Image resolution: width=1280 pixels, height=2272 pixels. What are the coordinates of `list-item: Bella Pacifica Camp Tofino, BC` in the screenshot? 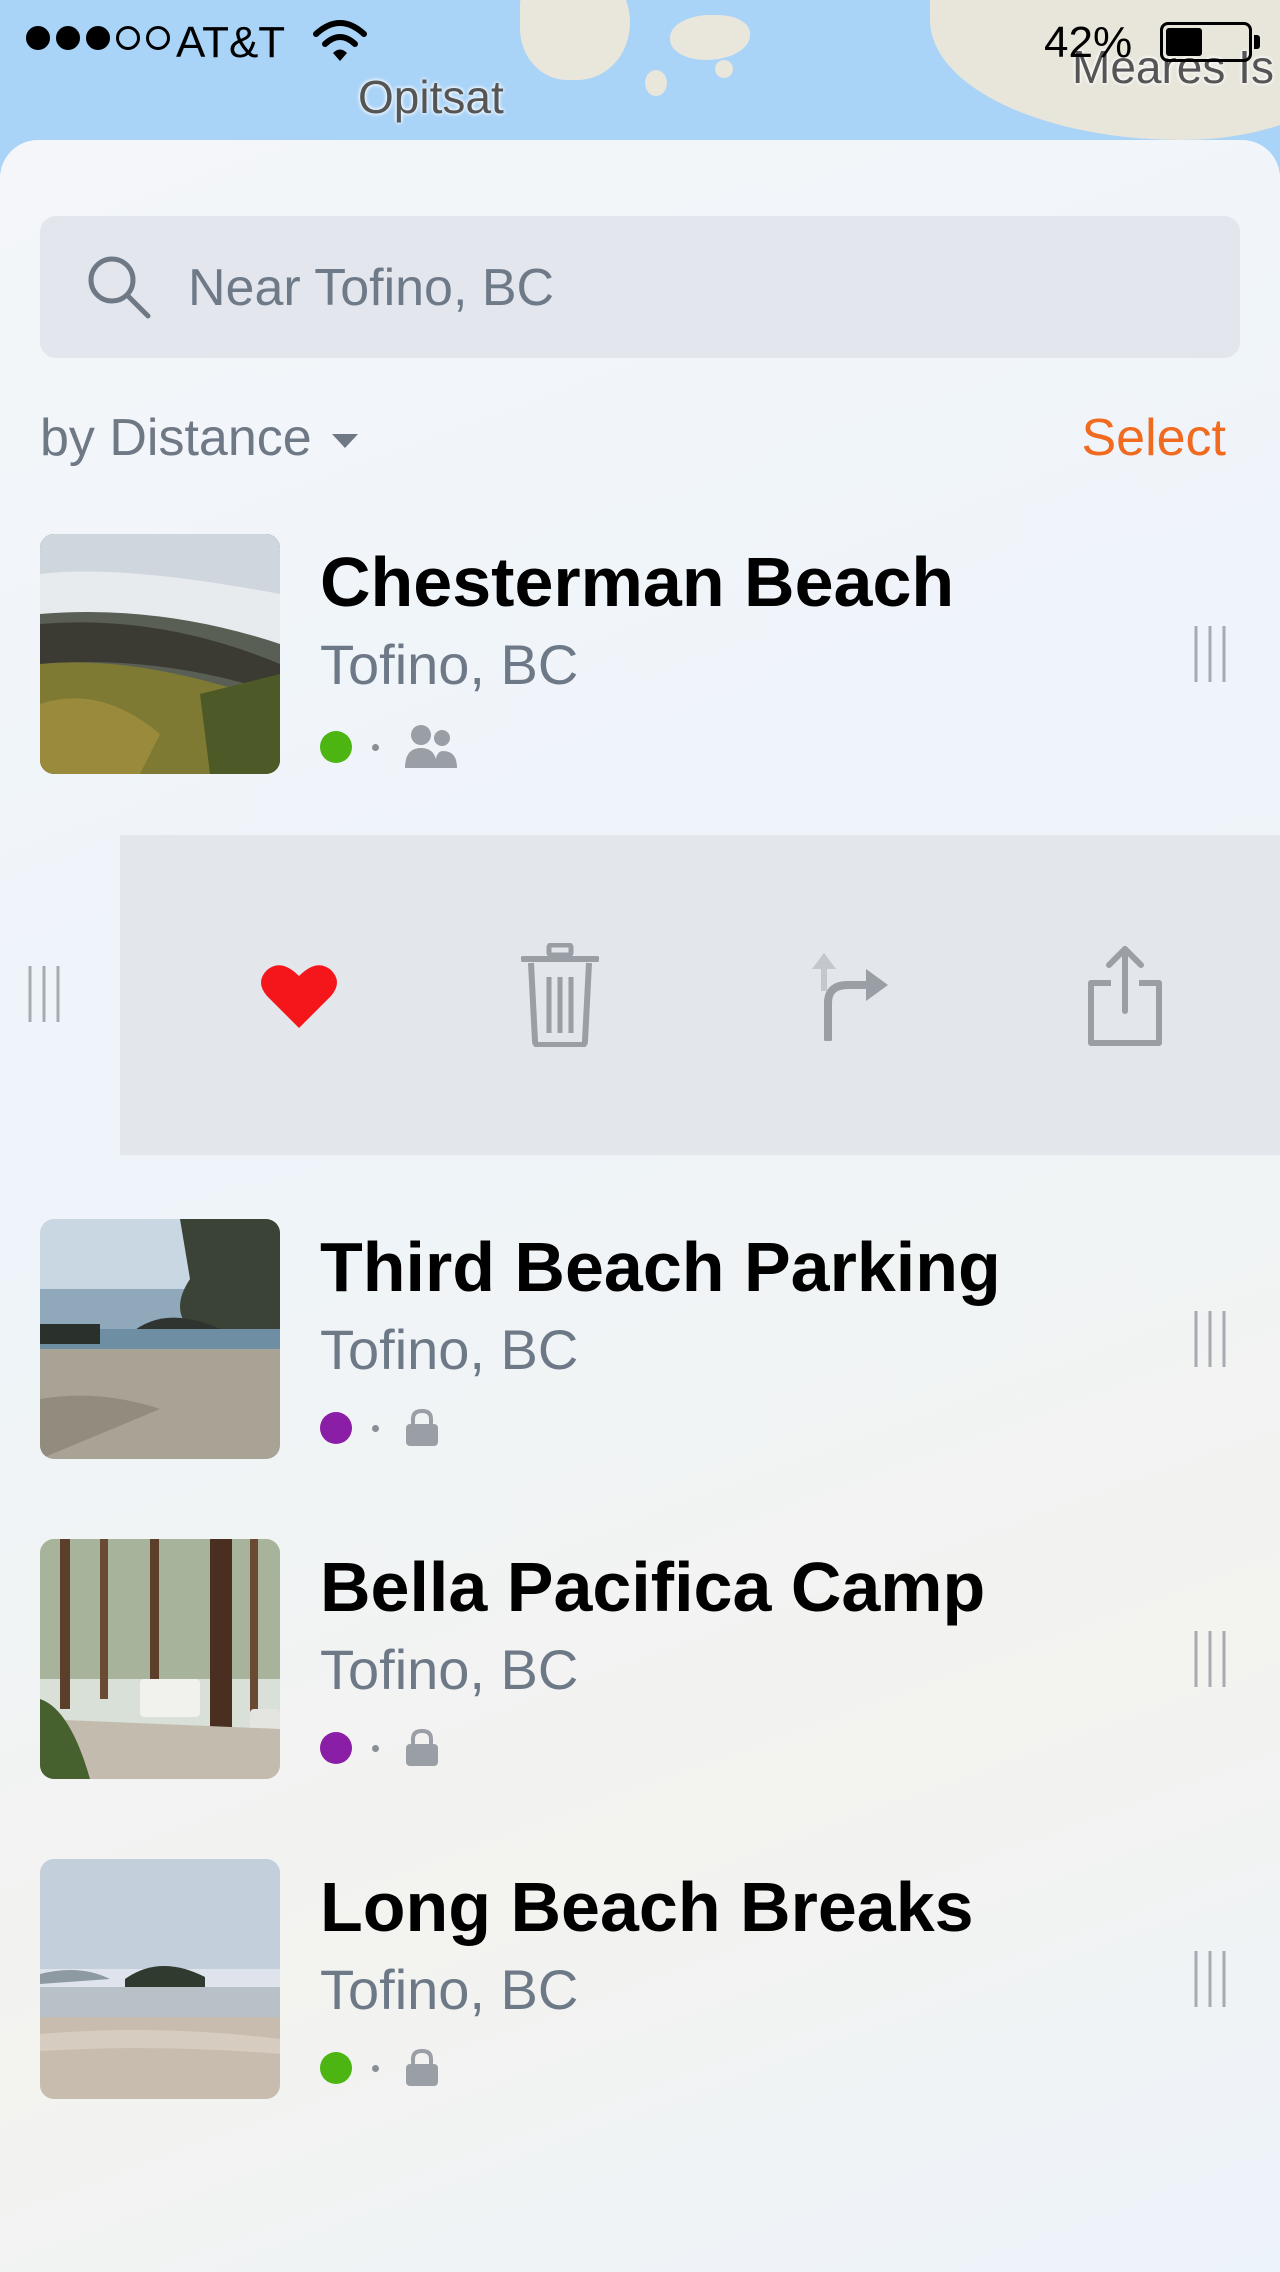 It's located at (640, 1659).